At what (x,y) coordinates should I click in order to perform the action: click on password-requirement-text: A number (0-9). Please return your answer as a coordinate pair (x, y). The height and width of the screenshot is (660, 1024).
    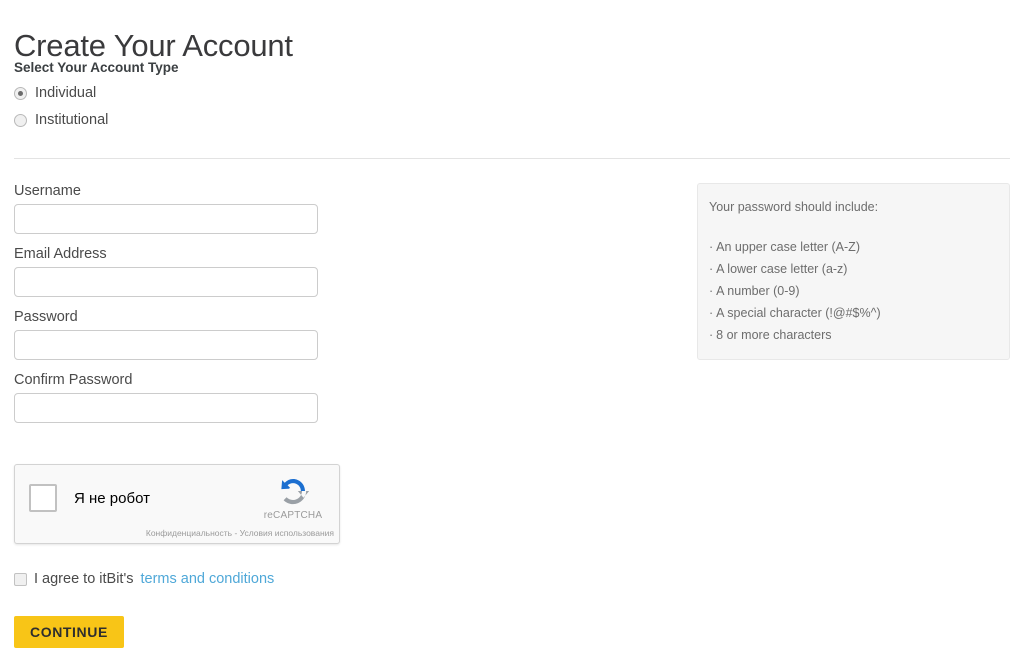
    Looking at the image, I should click on (758, 291).